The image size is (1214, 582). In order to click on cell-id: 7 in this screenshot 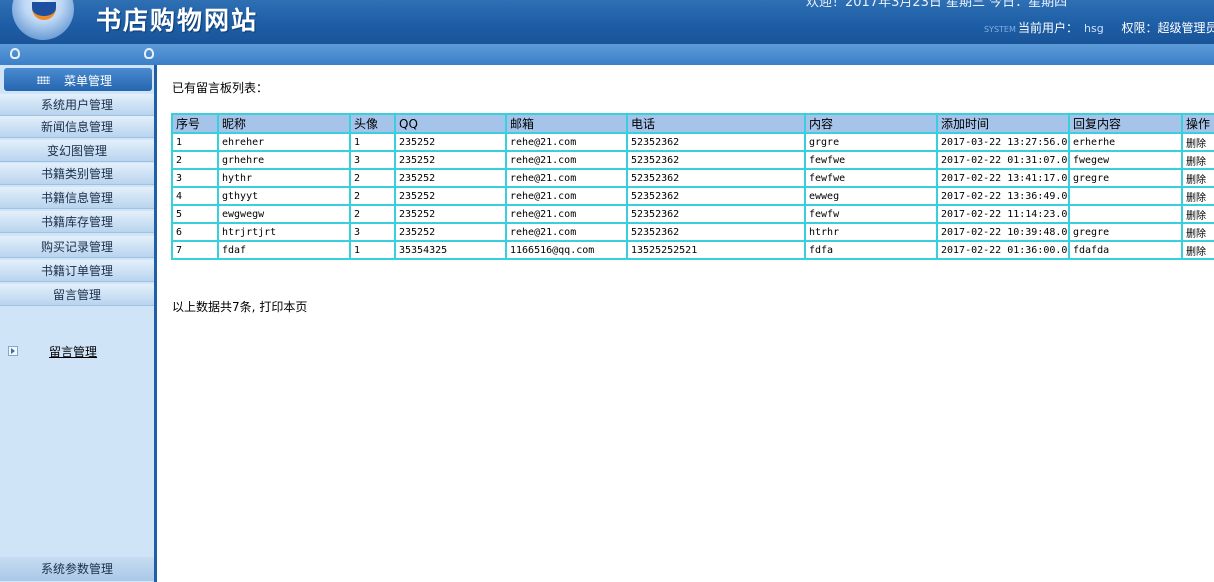, I will do `click(195, 250)`.